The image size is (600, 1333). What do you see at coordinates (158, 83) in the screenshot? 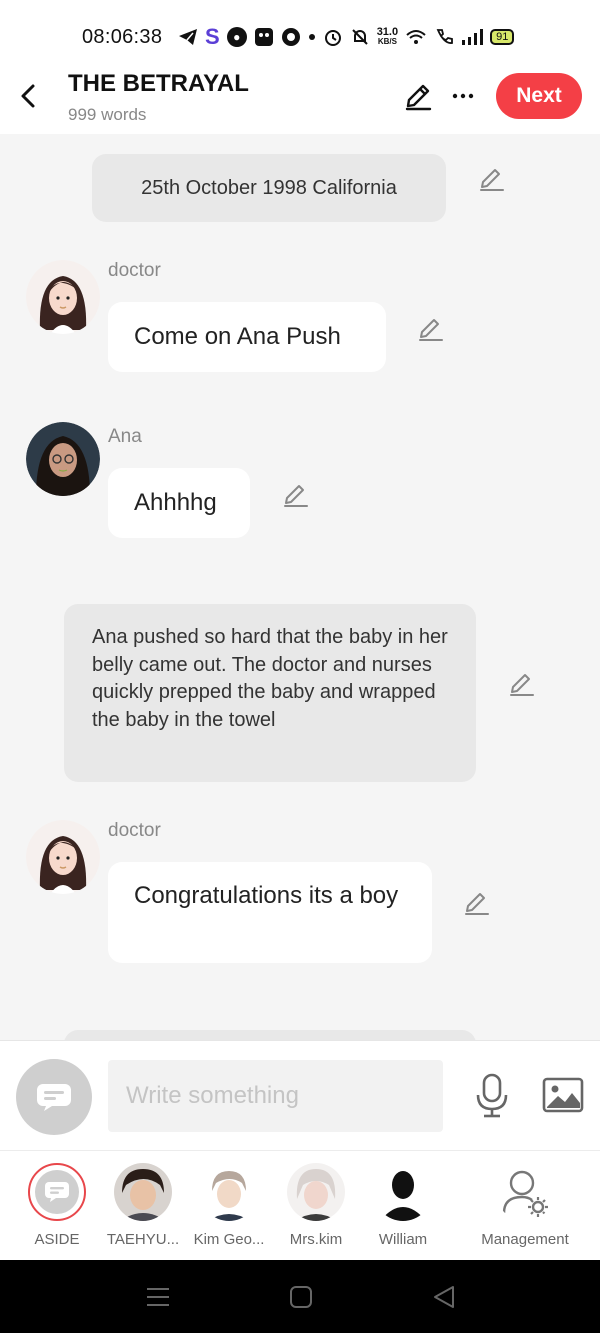
I see `story-title: THE BETRAYAL` at bounding box center [158, 83].